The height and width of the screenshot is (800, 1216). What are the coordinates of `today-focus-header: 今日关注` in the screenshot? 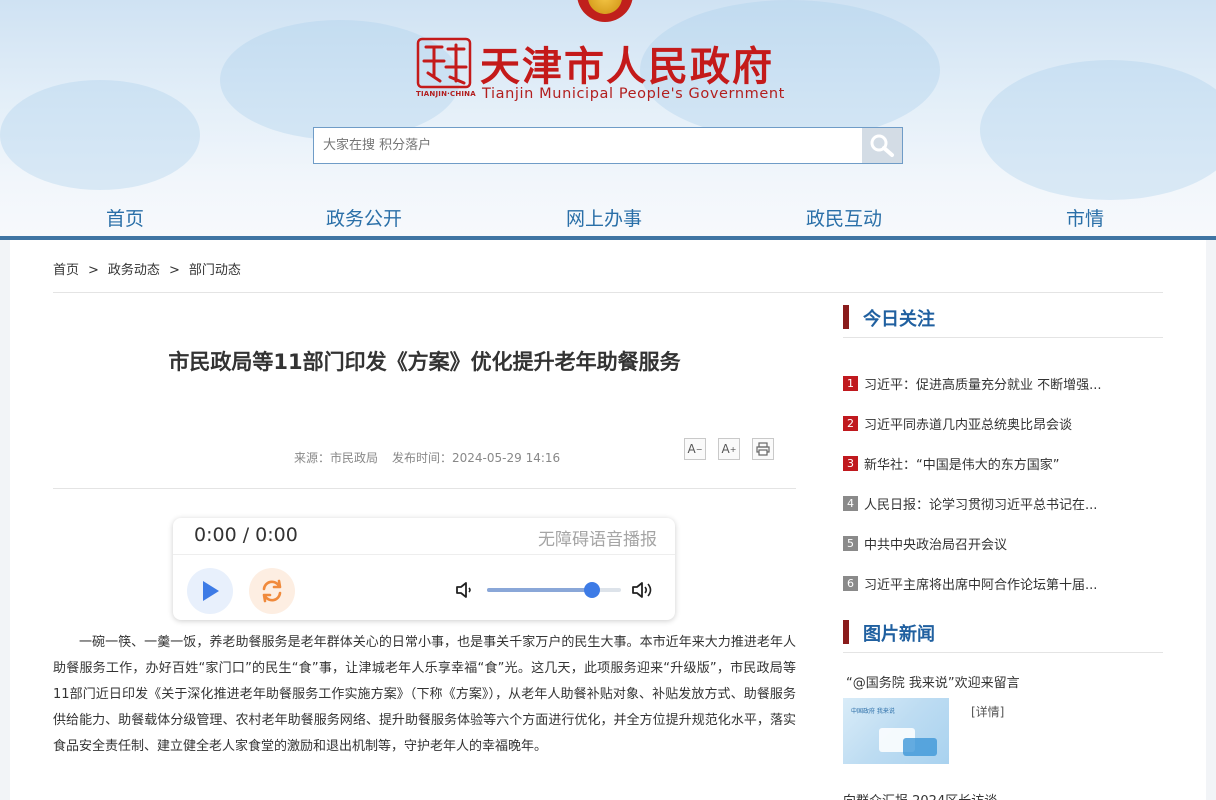 It's located at (1003, 320).